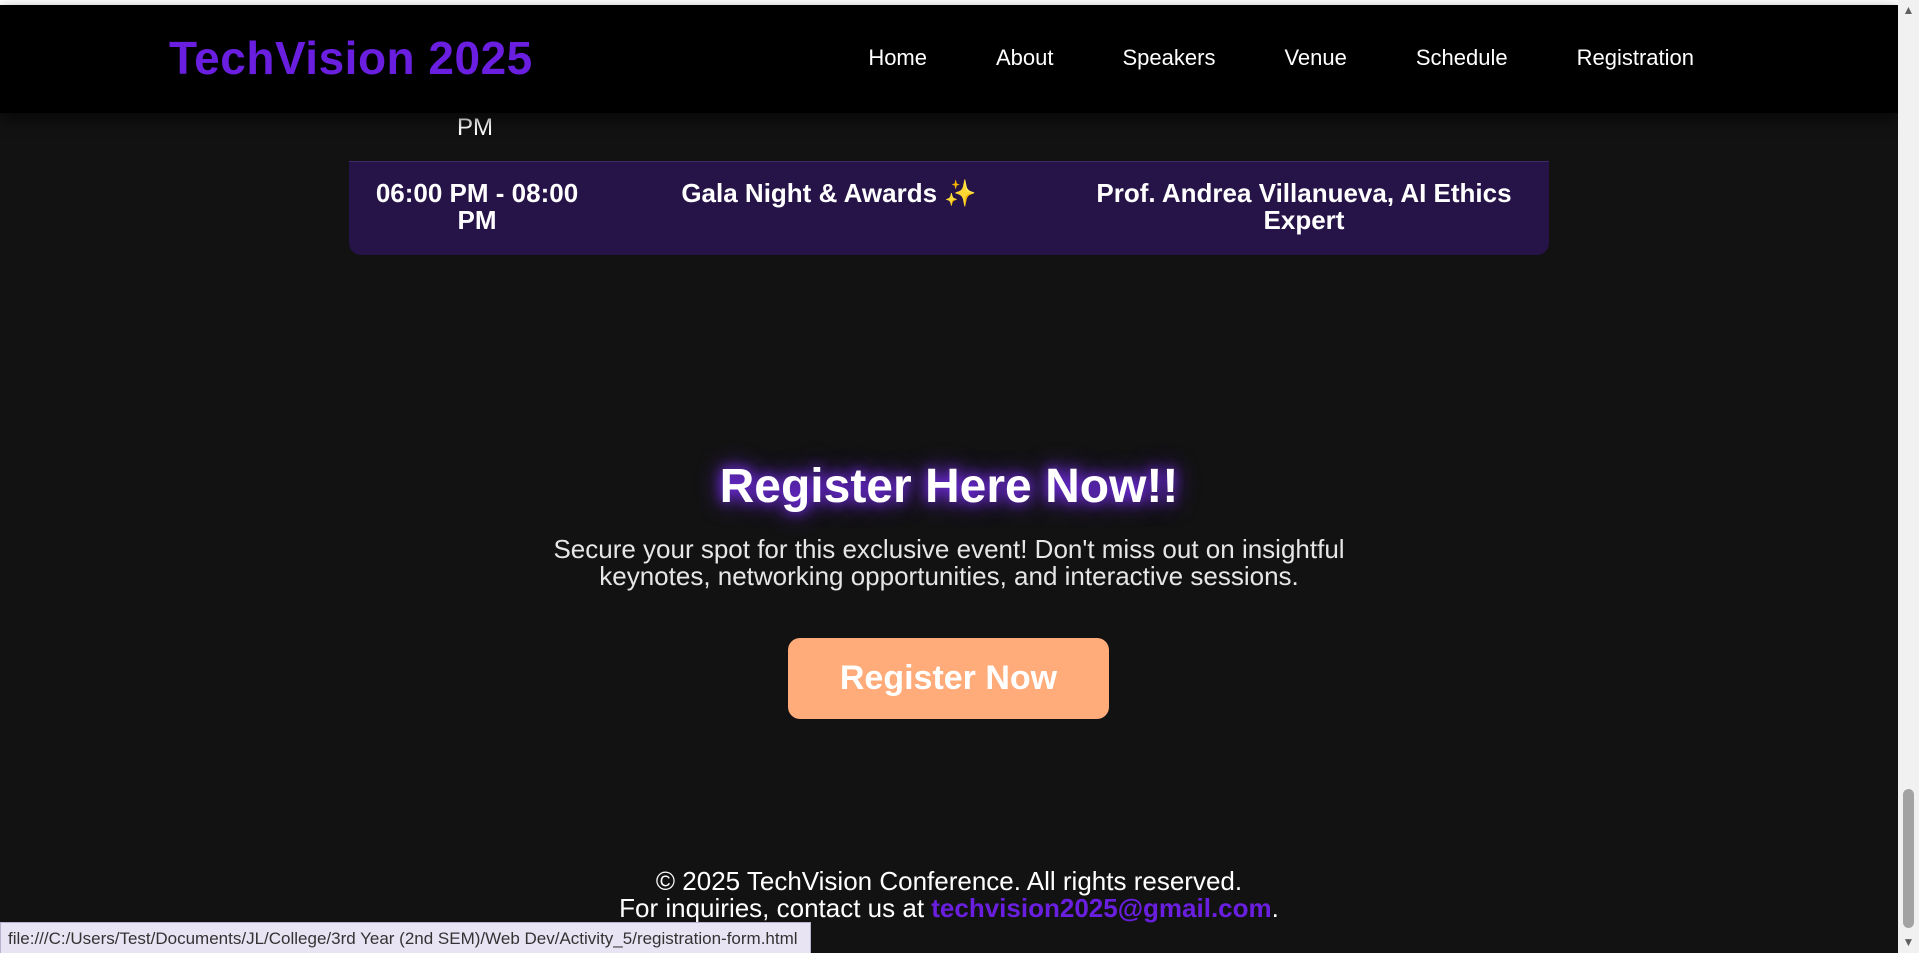 The height and width of the screenshot is (953, 1919). What do you see at coordinates (1908, 10) in the screenshot?
I see `triangle-up-icon: ▲` at bounding box center [1908, 10].